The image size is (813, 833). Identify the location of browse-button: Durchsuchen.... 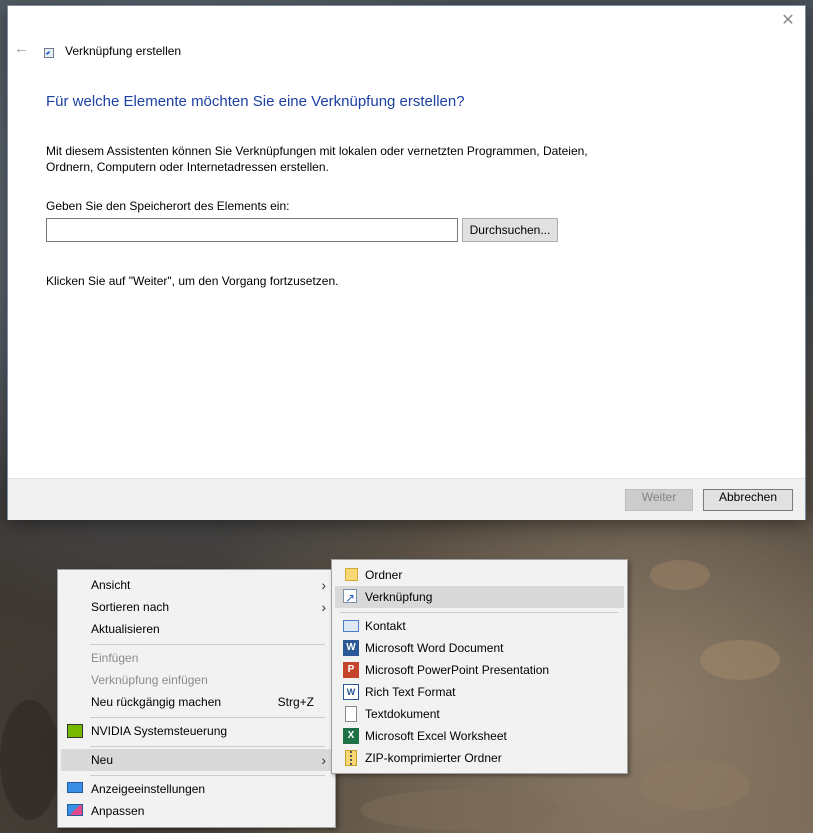
(510, 230).